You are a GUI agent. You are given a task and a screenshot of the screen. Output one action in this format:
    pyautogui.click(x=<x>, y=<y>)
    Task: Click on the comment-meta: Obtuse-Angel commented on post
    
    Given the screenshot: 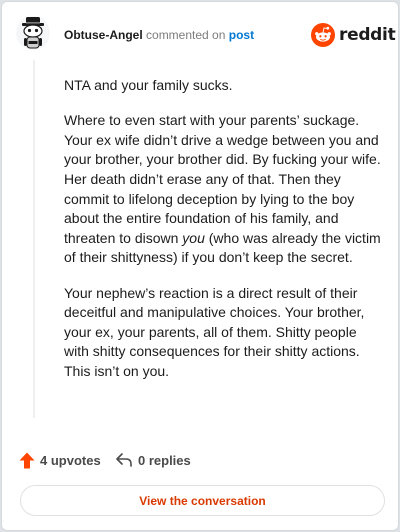 What is the action you would take?
    pyautogui.click(x=159, y=35)
    